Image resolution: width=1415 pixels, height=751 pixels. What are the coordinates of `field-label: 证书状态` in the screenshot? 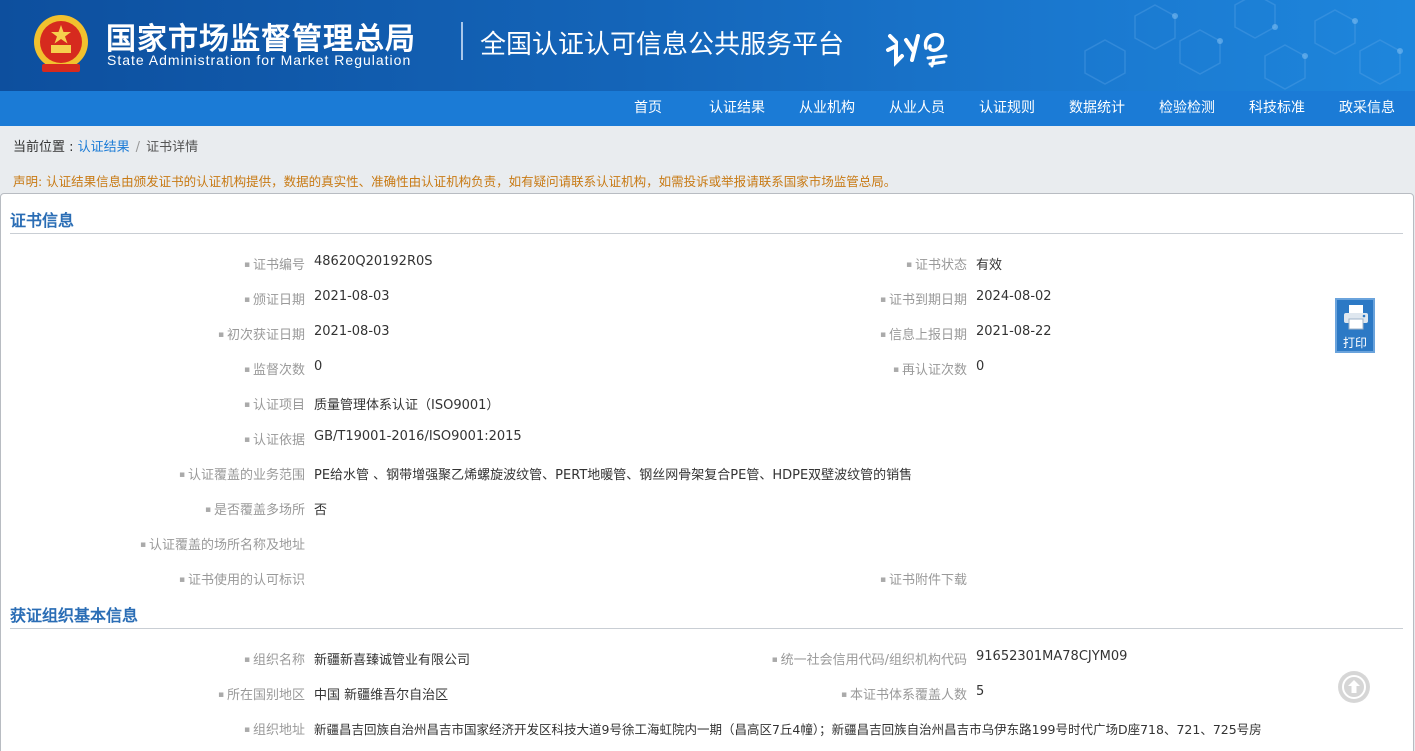 It's located at (936, 263).